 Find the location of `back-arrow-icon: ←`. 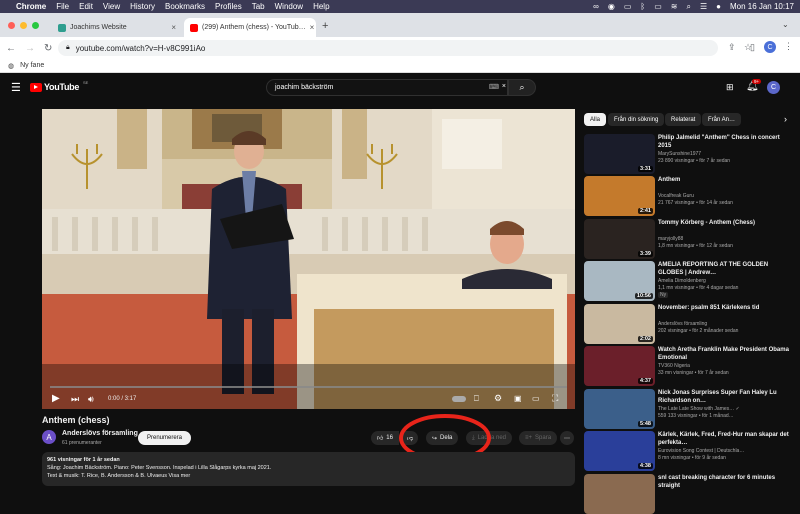

back-arrow-icon: ← is located at coordinates (11, 48).